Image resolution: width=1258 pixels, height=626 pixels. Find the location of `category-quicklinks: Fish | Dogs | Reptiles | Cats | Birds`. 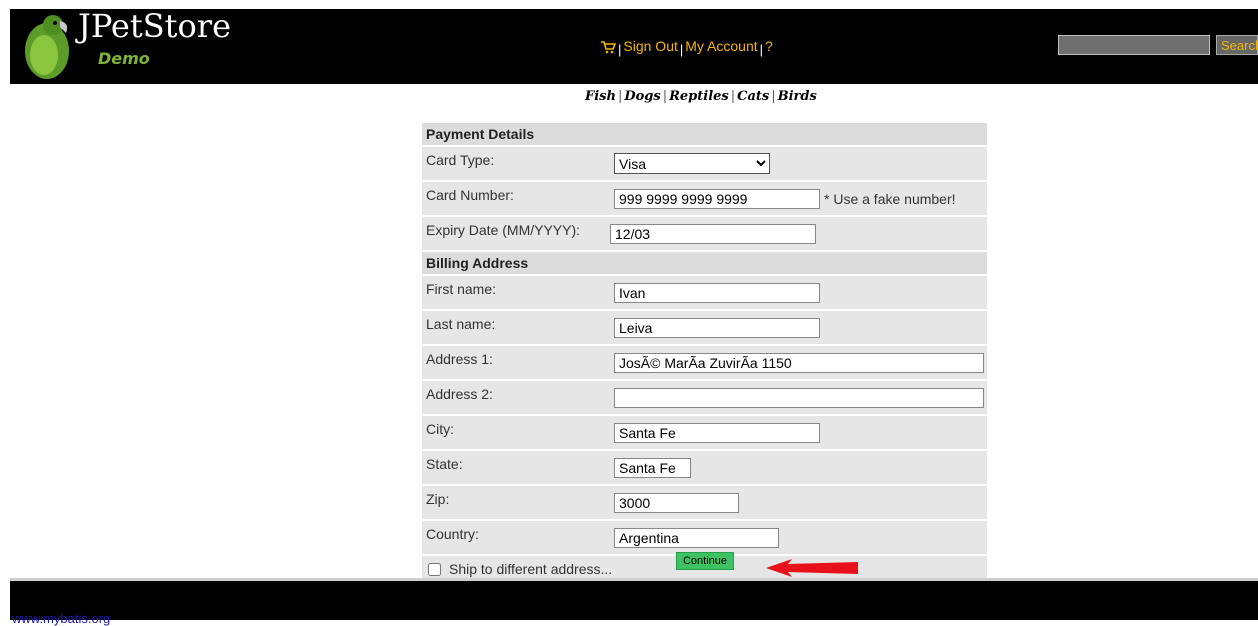

category-quicklinks: Fish | Dogs | Reptiles | Cats | Birds is located at coordinates (701, 96).